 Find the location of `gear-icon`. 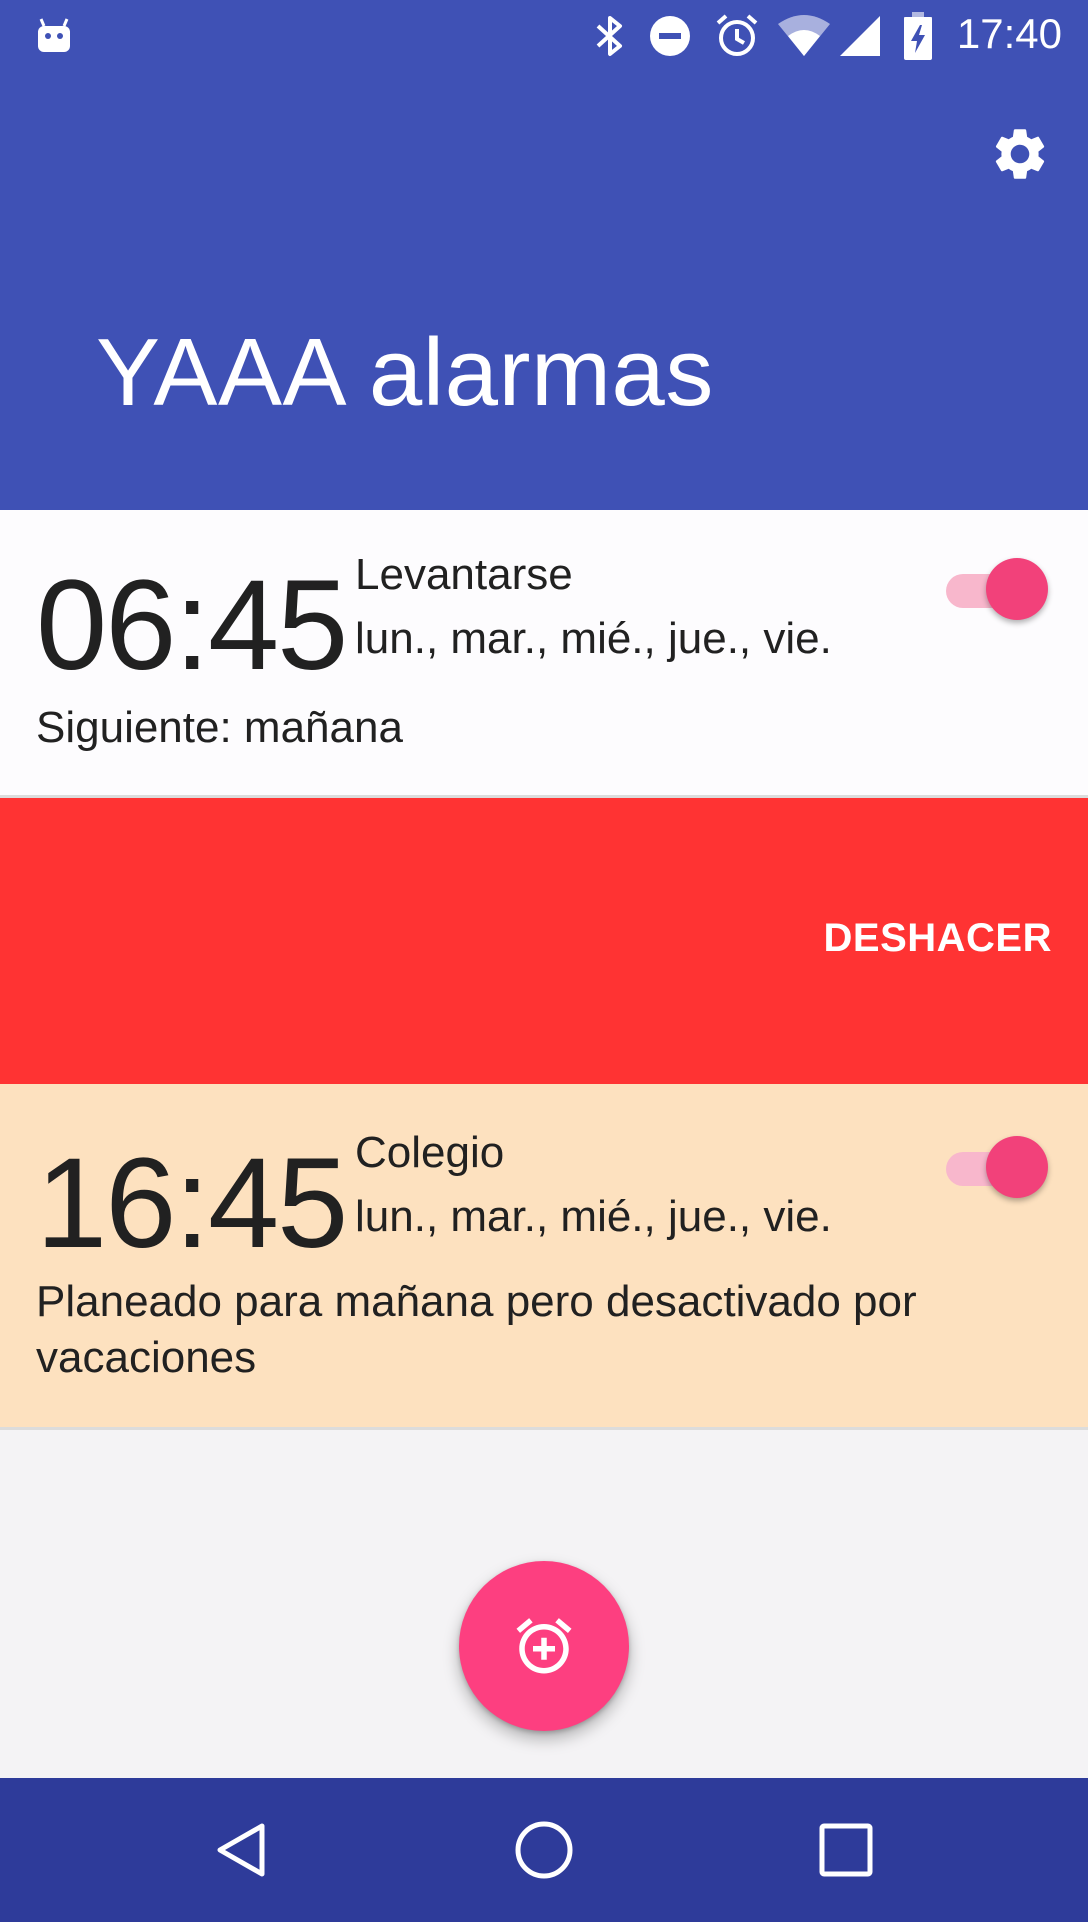

gear-icon is located at coordinates (1020, 154).